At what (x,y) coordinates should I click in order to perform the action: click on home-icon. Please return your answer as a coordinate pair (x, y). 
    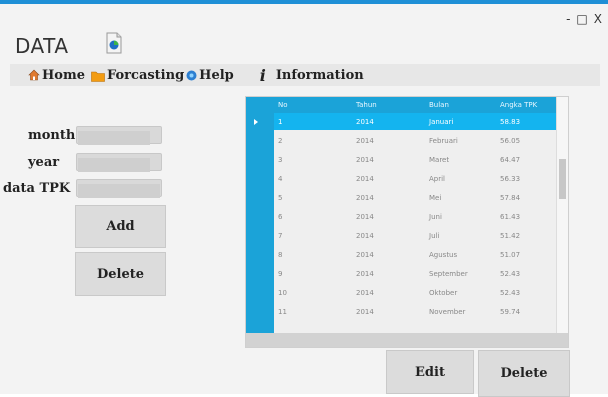
    Looking at the image, I should click on (34, 75).